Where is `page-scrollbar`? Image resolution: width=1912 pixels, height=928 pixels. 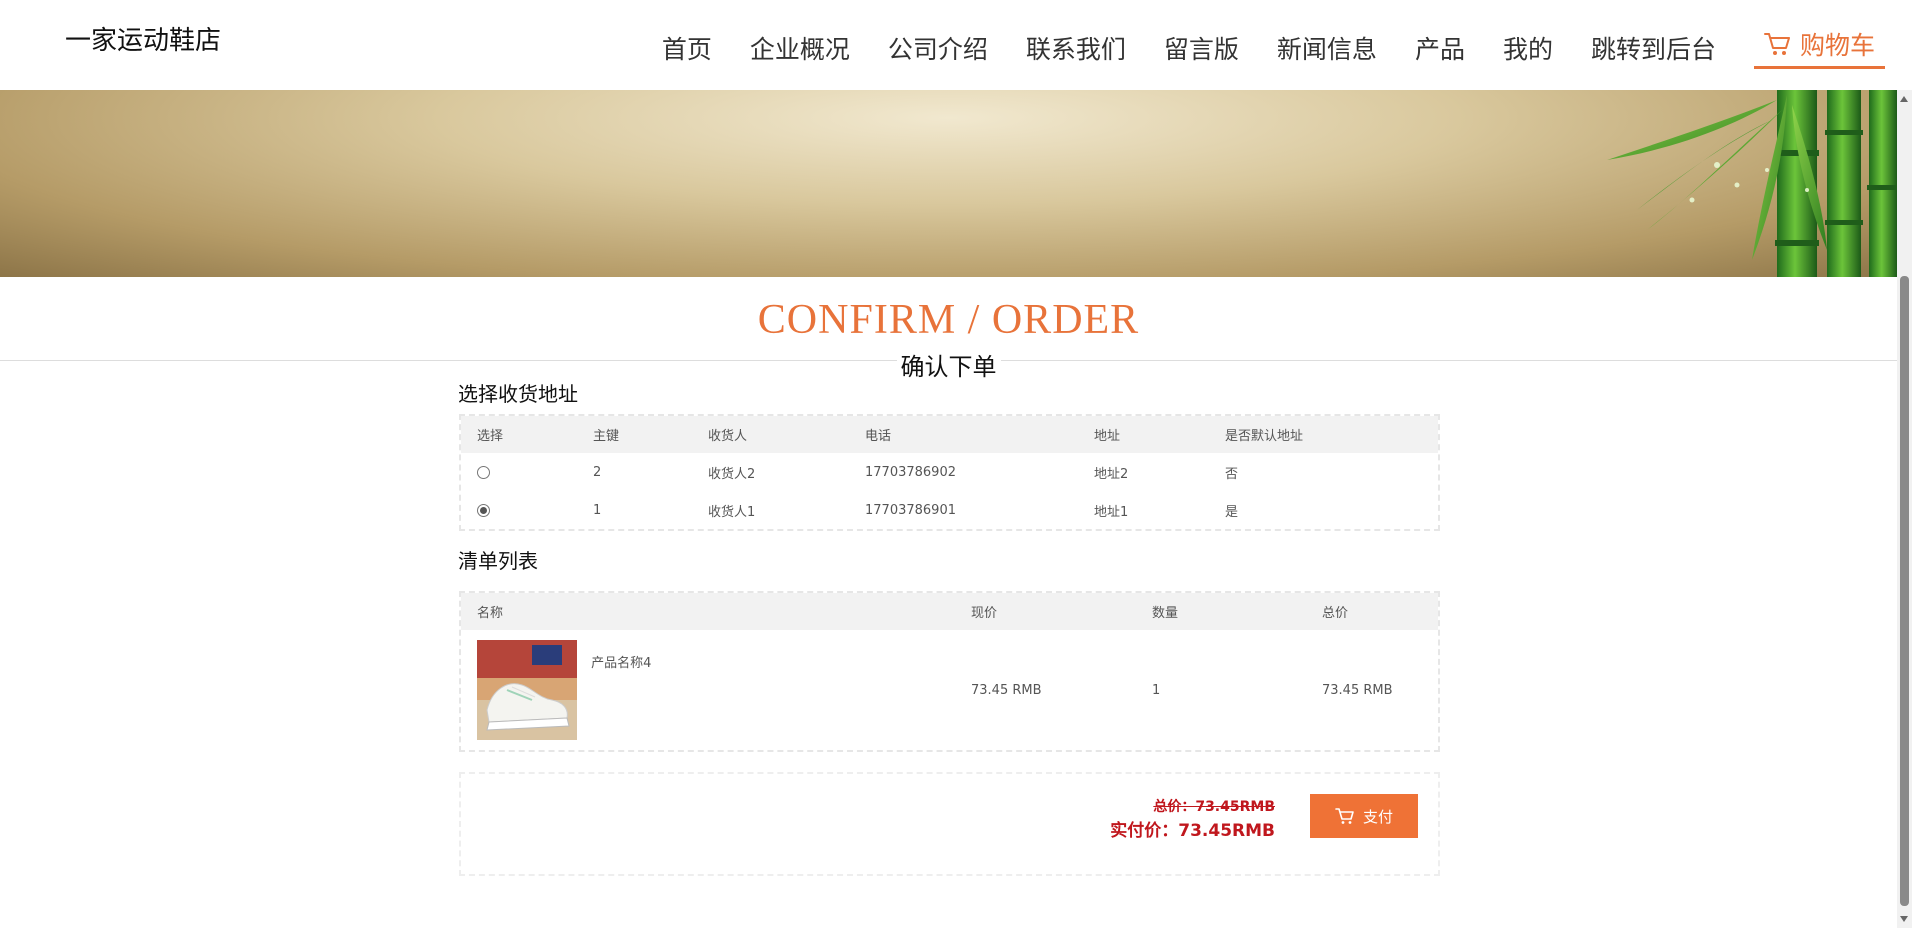 page-scrollbar is located at coordinates (1904, 509).